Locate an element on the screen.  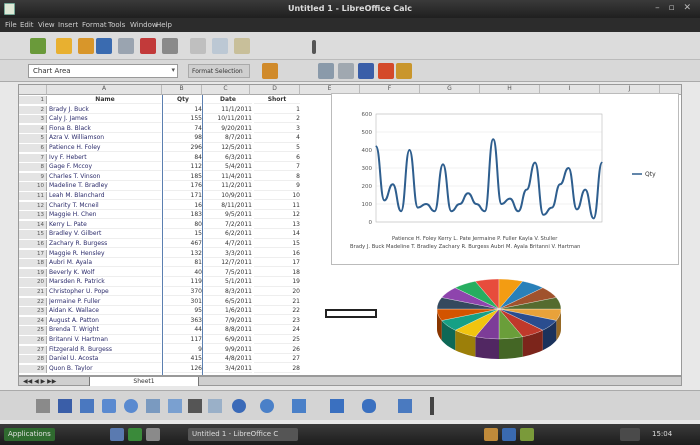
table-cell: 3/4/2011 is located at coordinates (228, 369).